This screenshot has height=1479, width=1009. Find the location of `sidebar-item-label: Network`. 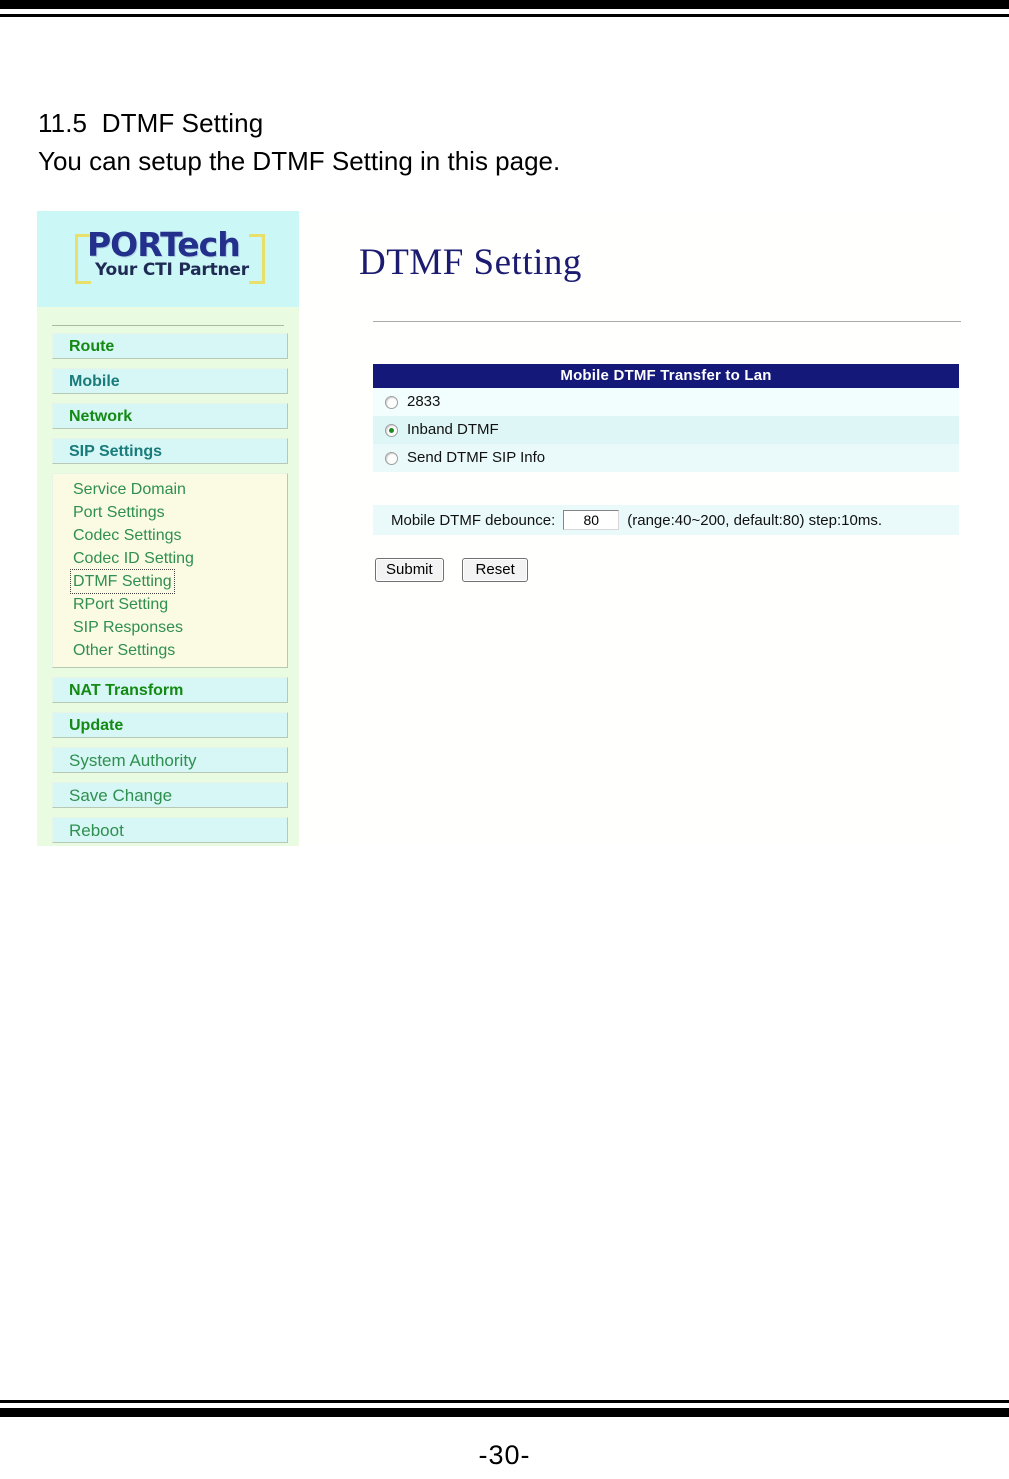

sidebar-item-label: Network is located at coordinates (101, 416).